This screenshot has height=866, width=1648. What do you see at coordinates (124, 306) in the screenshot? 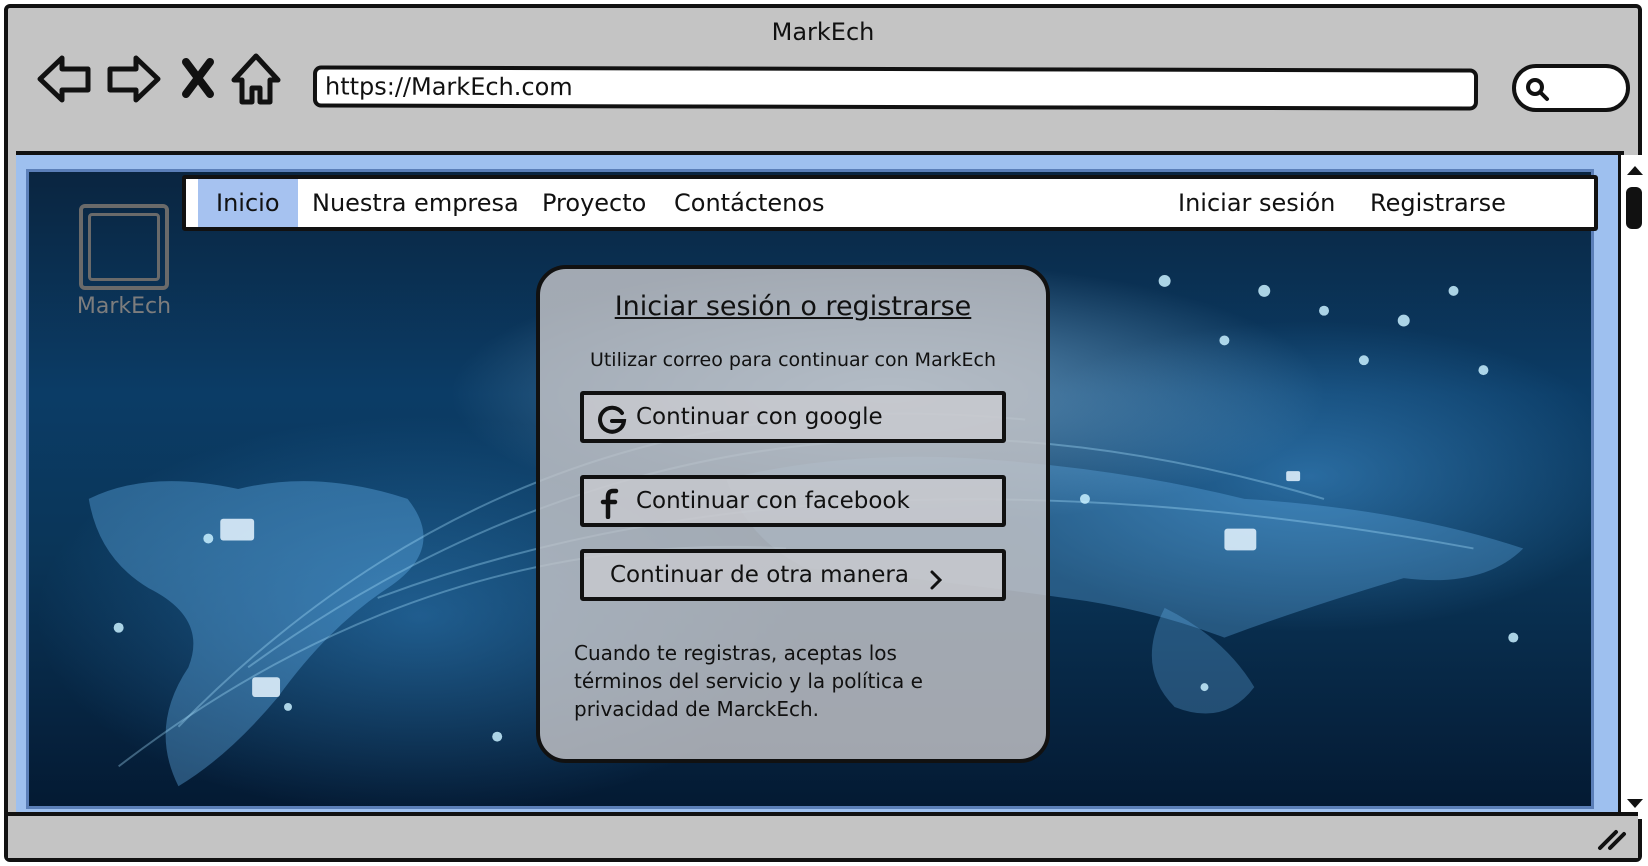
I see `logo-text: MarkEch` at bounding box center [124, 306].